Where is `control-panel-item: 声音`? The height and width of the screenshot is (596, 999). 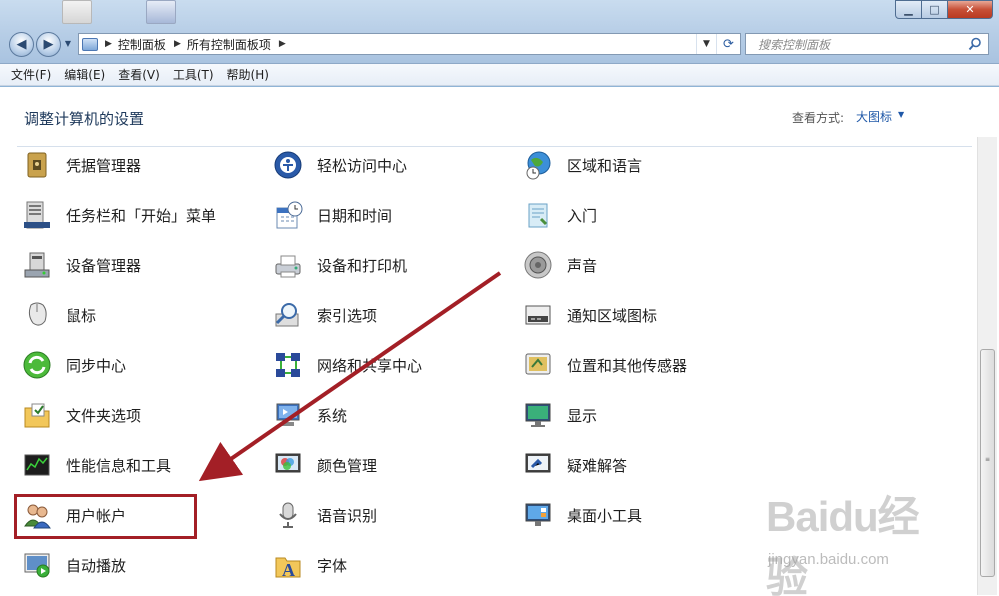 control-panel-item: 声音 is located at coordinates (560, 265).